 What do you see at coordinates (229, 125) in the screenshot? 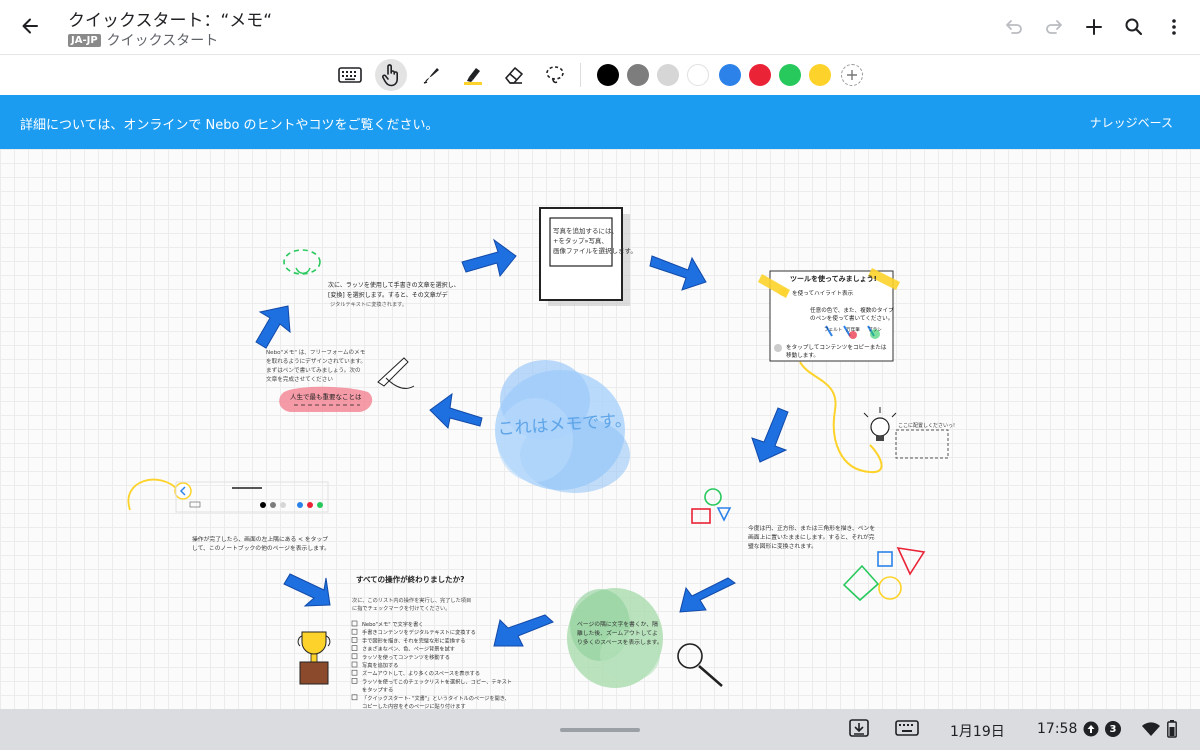
I see `banner-text: 詳細については、オンラインで Nebo のヒントやコツをご覧ください。` at bounding box center [229, 125].